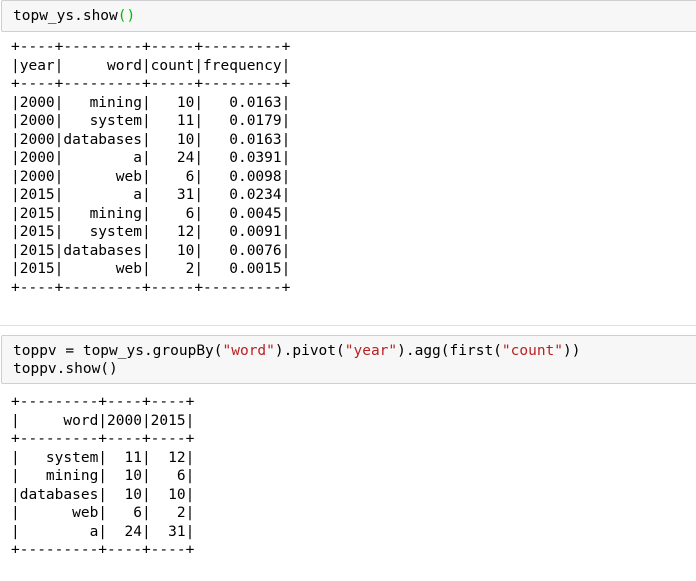  What do you see at coordinates (309, 351) in the screenshot?
I see `code-token: ).pivot(` at bounding box center [309, 351].